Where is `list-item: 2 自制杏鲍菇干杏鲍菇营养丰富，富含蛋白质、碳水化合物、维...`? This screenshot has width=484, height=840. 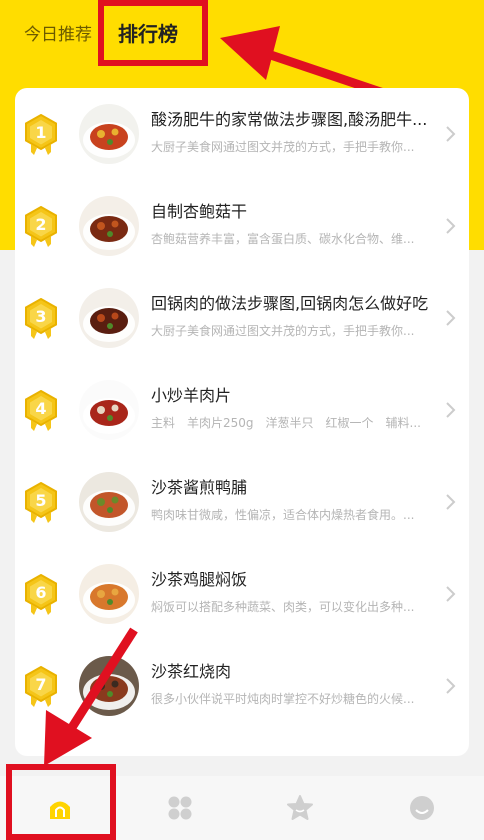 list-item: 2 自制杏鲍菇干杏鲍菇营养丰富，富含蛋白质、碳水化合物、维... is located at coordinates (242, 226).